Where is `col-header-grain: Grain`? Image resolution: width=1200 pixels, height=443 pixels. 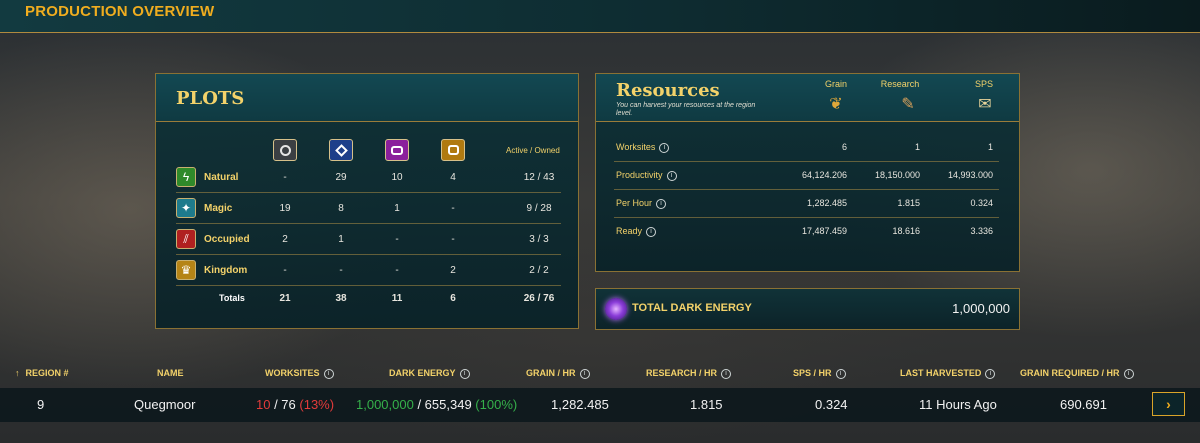
col-header-grain: Grain is located at coordinates (835, 84).